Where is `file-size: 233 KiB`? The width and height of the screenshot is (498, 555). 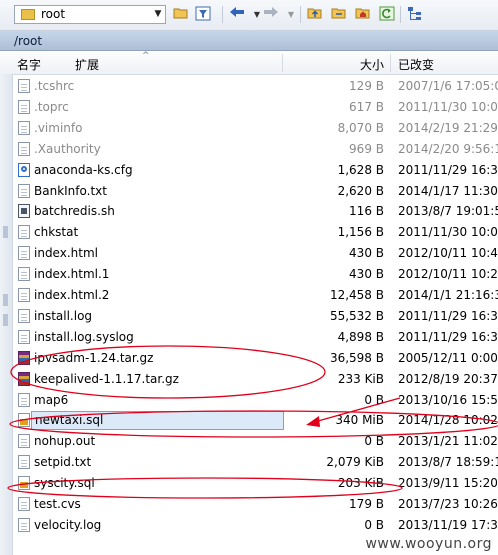
file-size: 233 KiB is located at coordinates (360, 378).